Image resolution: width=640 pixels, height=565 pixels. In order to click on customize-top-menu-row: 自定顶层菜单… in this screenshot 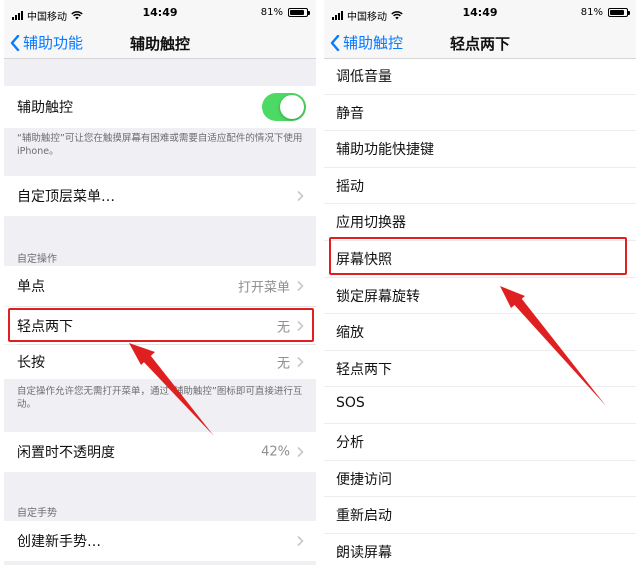, I will do `click(160, 196)`.